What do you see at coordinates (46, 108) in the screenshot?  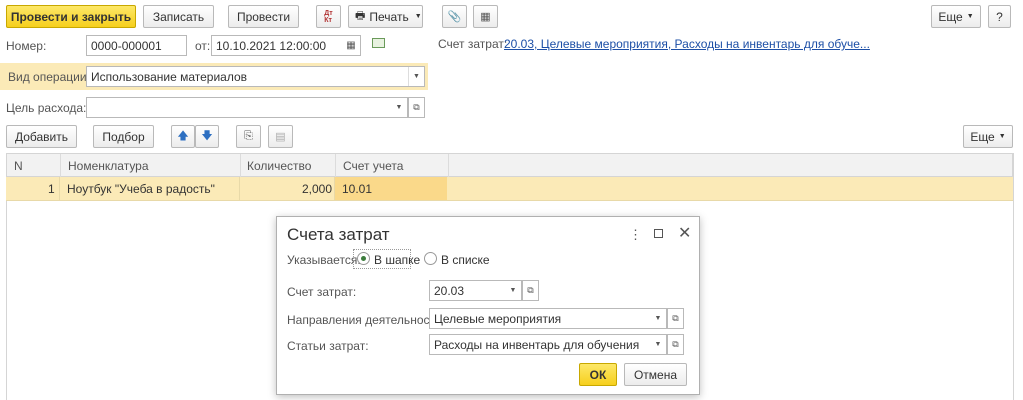 I see `purpose-label: Цель расхода:` at bounding box center [46, 108].